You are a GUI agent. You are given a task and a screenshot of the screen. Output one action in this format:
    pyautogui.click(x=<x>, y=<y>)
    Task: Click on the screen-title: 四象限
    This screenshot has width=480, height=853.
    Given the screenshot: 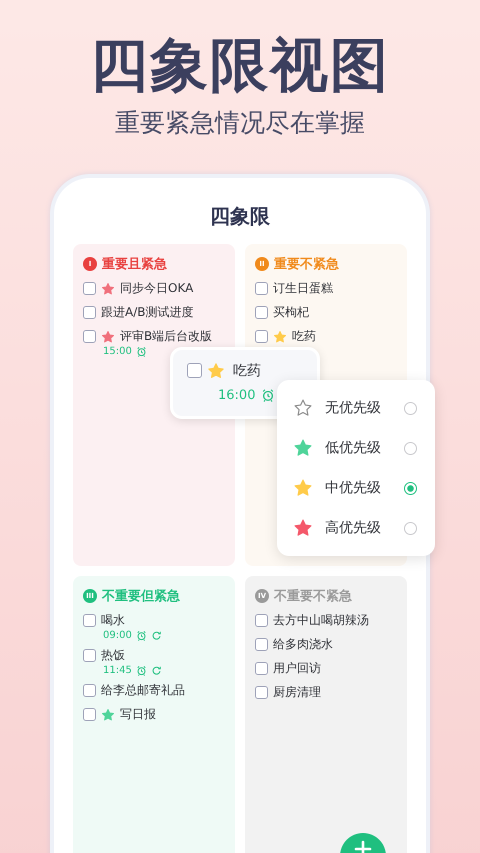 What is the action you would take?
    pyautogui.click(x=240, y=216)
    